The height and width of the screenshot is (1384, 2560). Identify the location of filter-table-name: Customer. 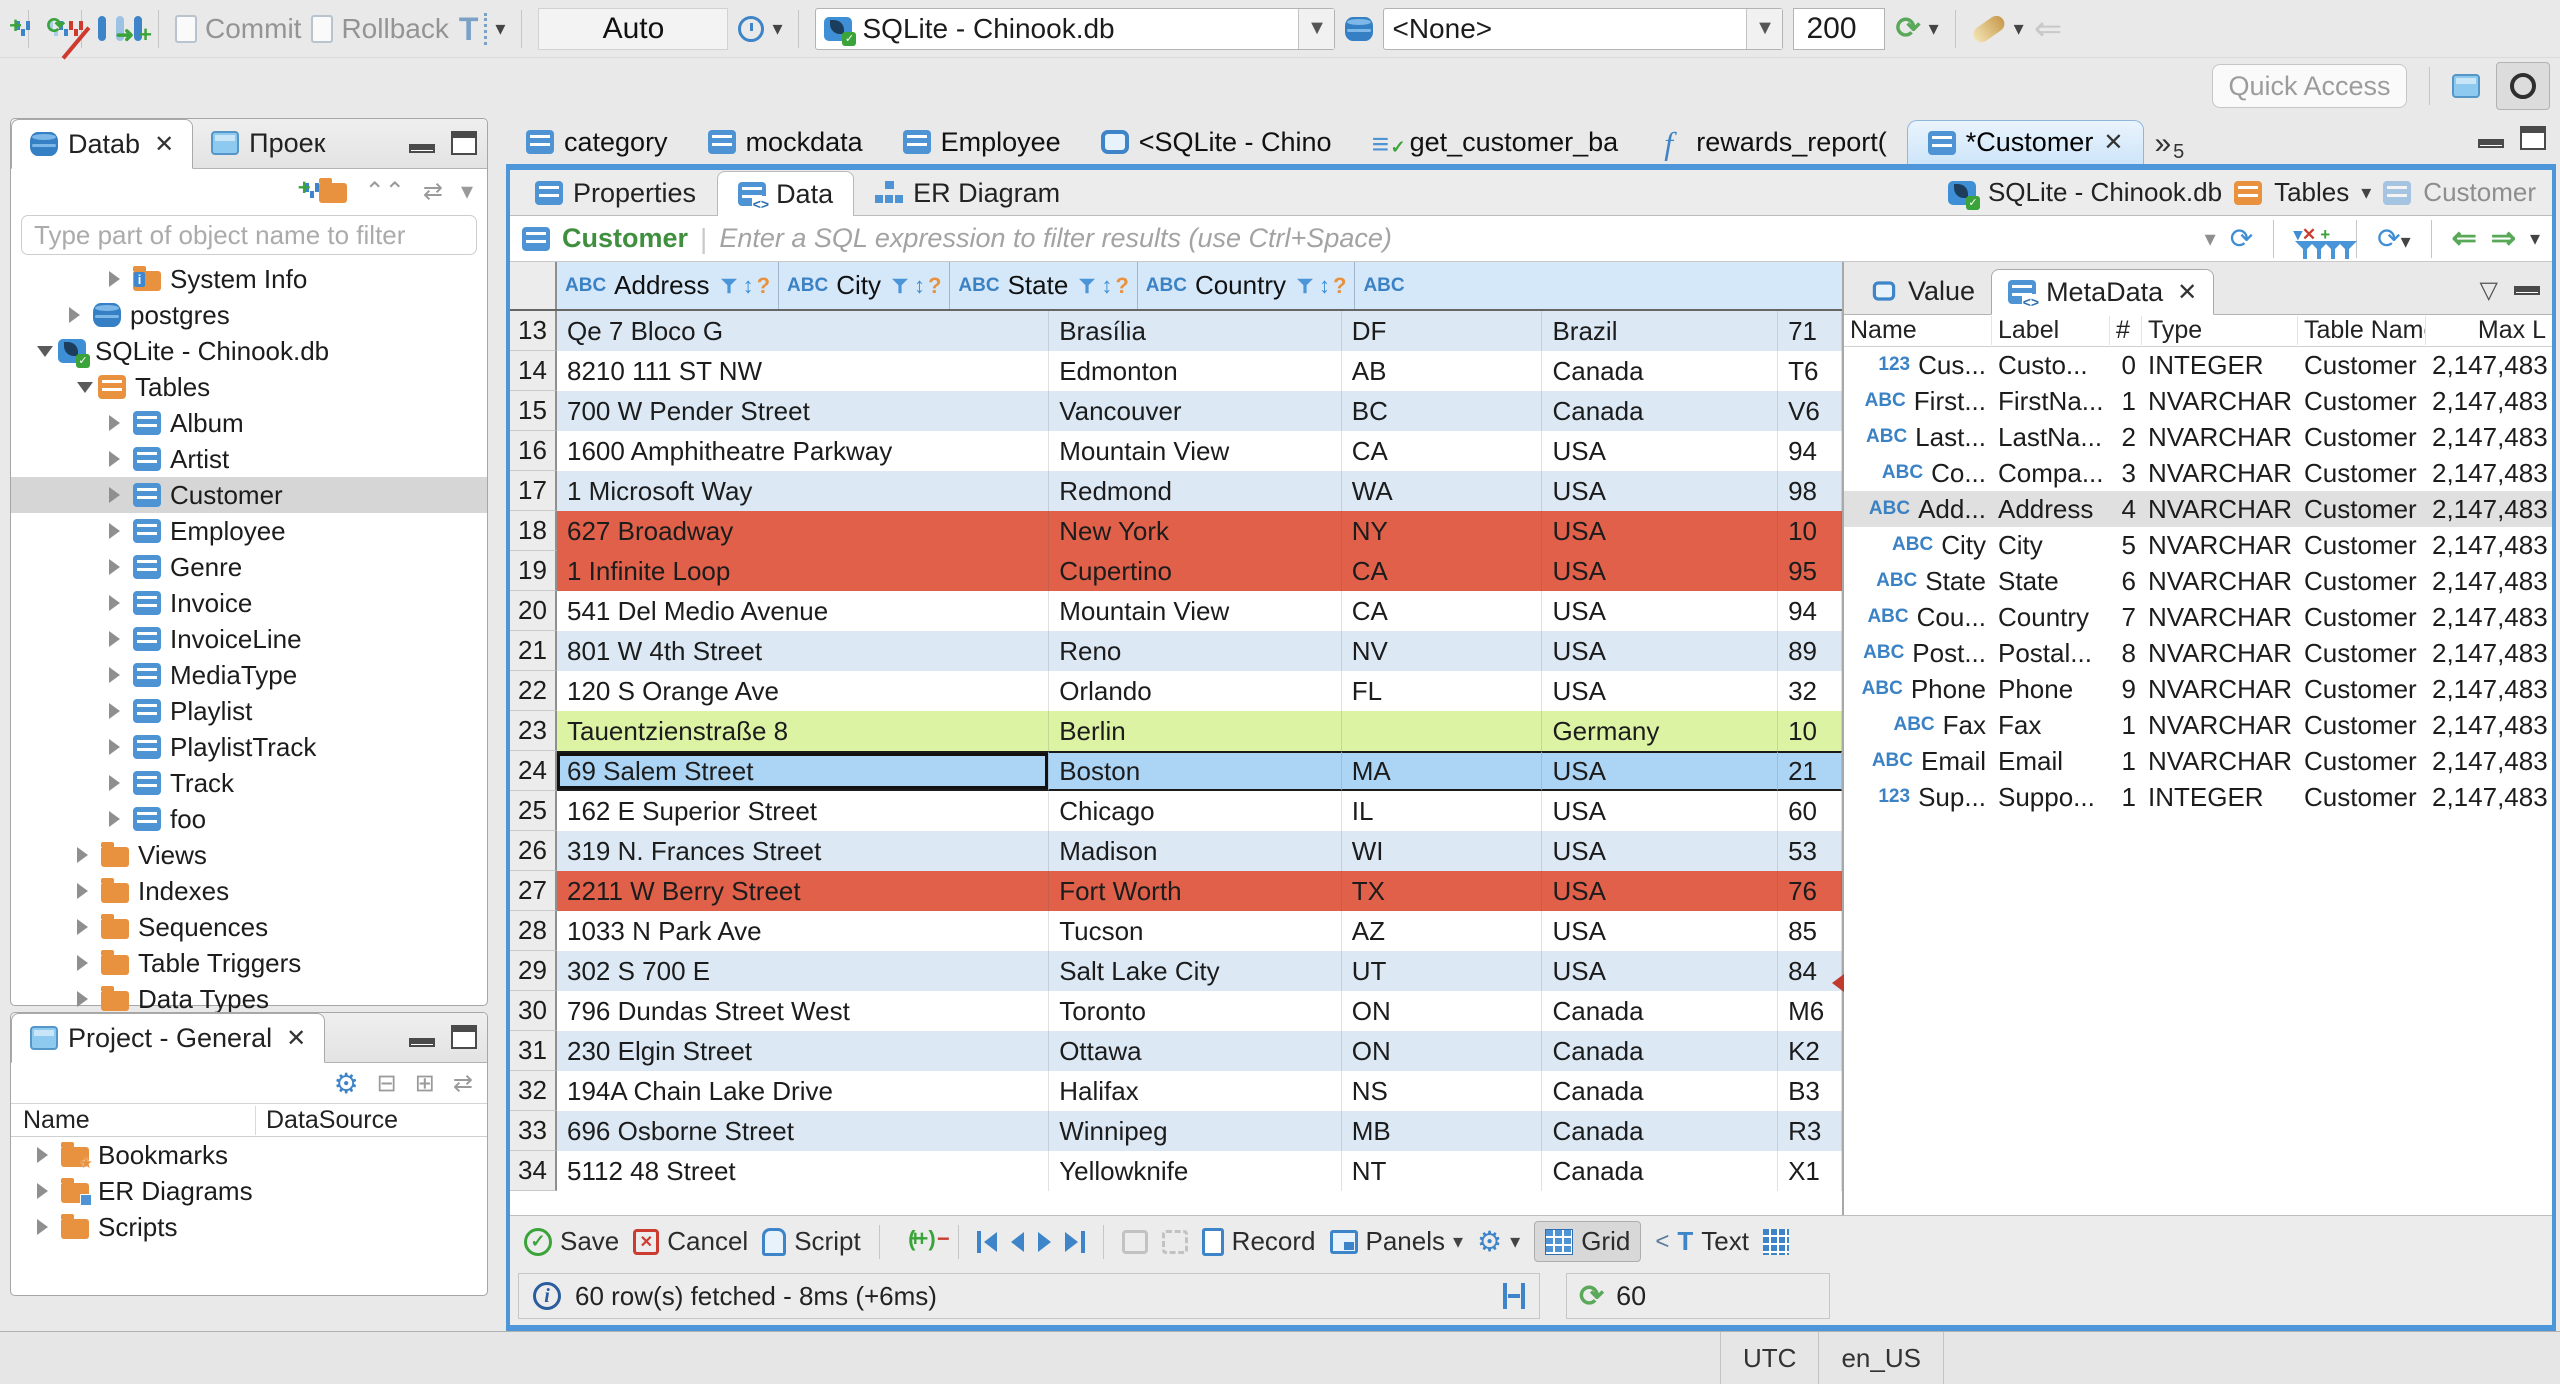
(625, 238).